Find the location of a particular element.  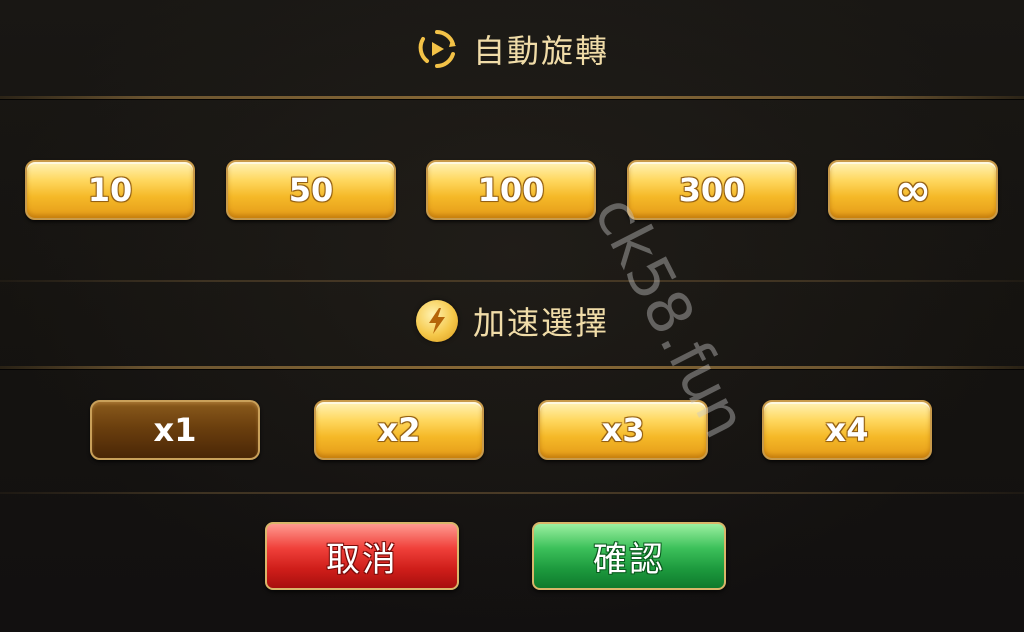

spin-count-300-button: 300 is located at coordinates (712, 190).